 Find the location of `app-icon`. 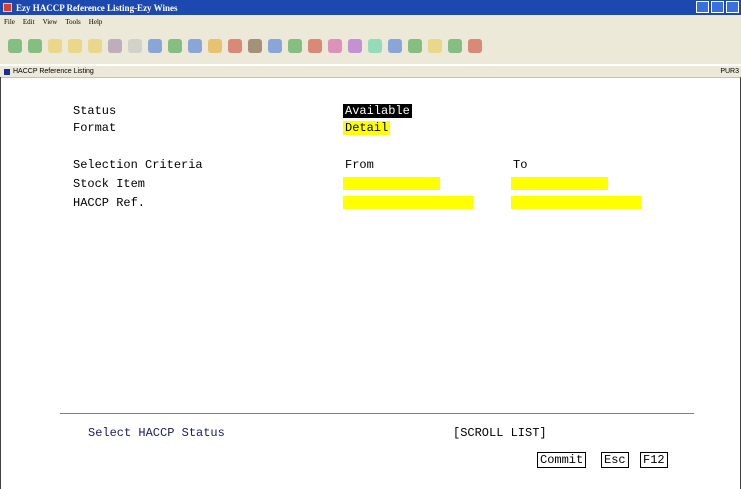

app-icon is located at coordinates (7, 7).